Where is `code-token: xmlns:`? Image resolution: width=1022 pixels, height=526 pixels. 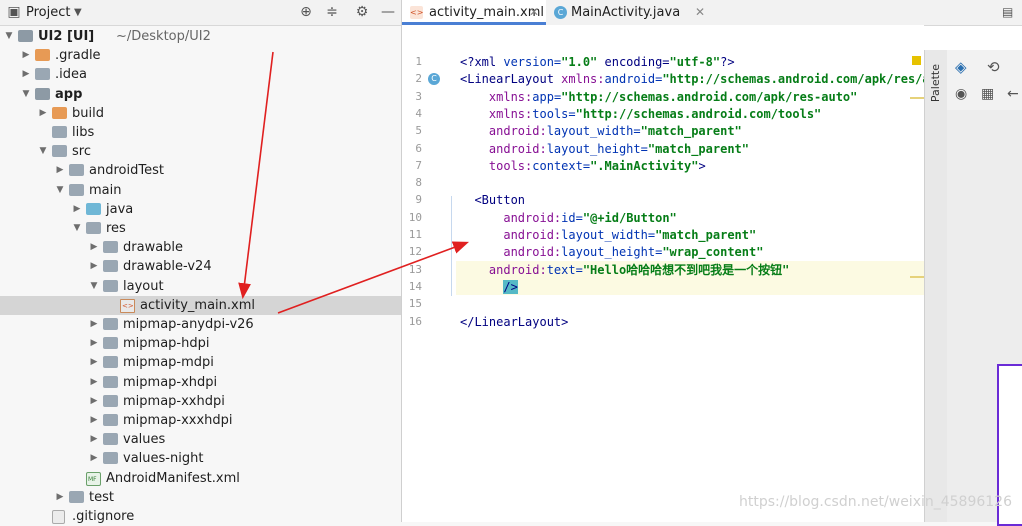
code-token: xmlns: is located at coordinates (583, 79).